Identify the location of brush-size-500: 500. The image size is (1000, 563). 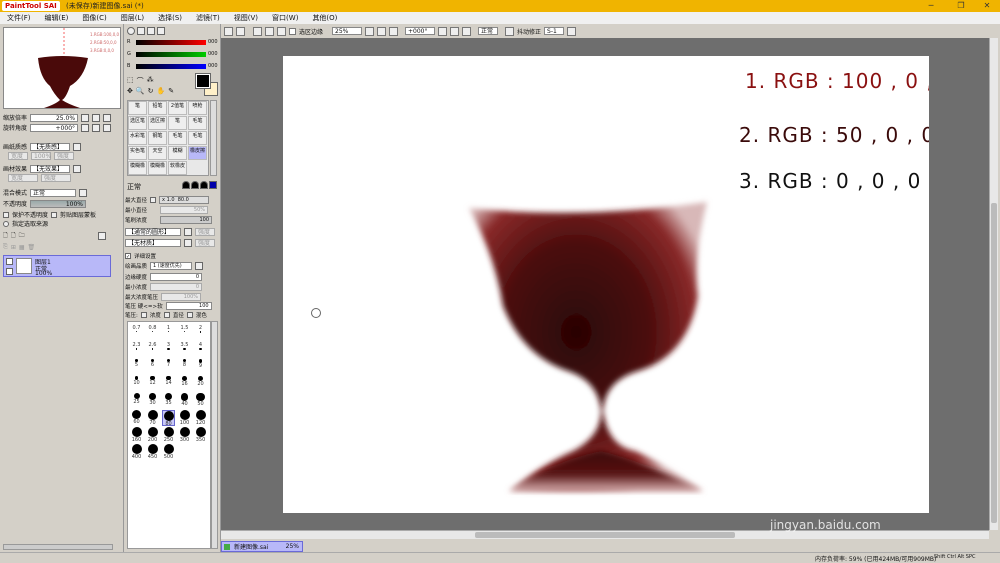
(168, 452).